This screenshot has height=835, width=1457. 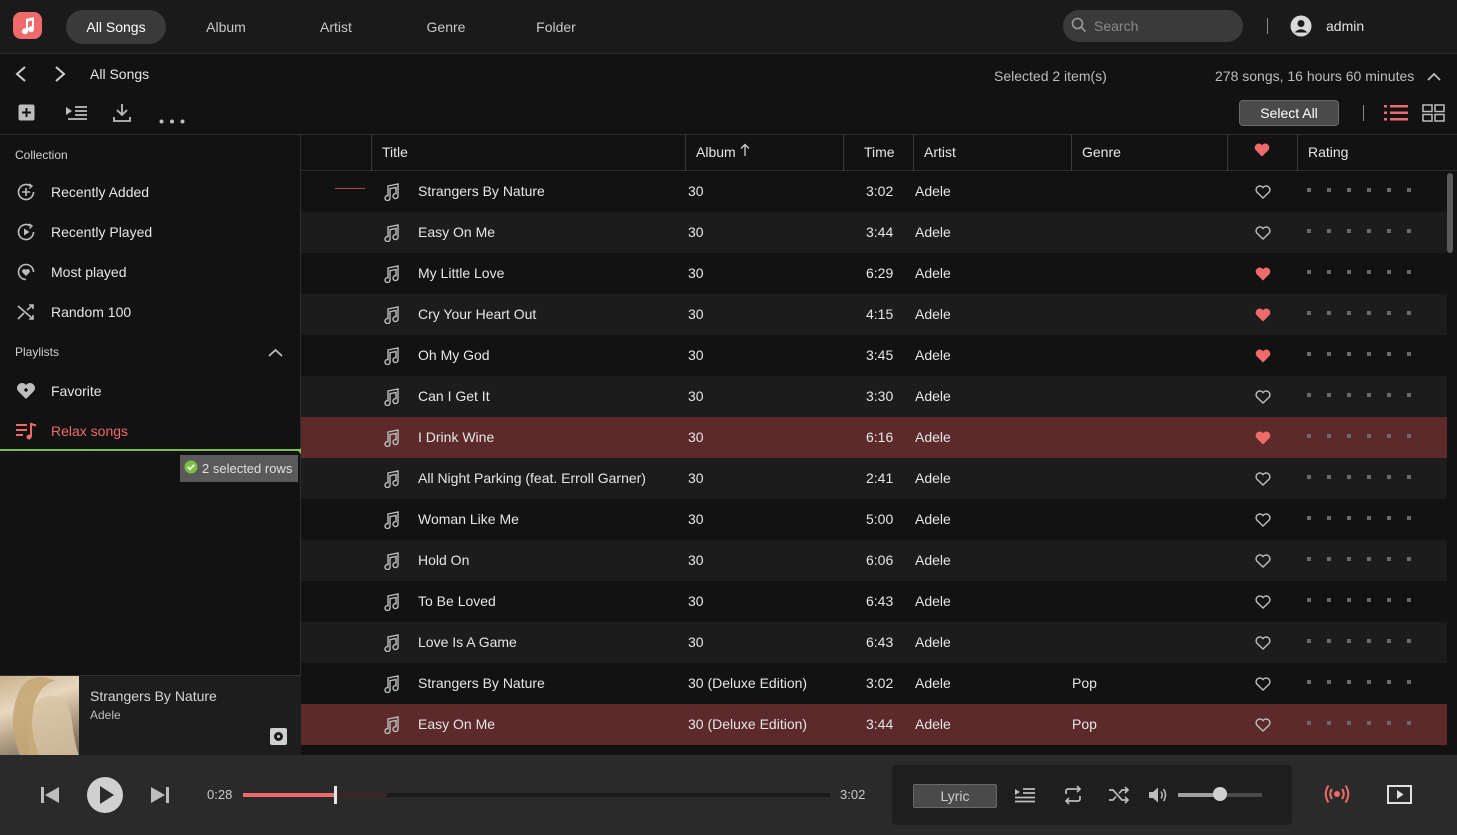 What do you see at coordinates (275, 353) in the screenshot?
I see `collapse-playlists-icon` at bounding box center [275, 353].